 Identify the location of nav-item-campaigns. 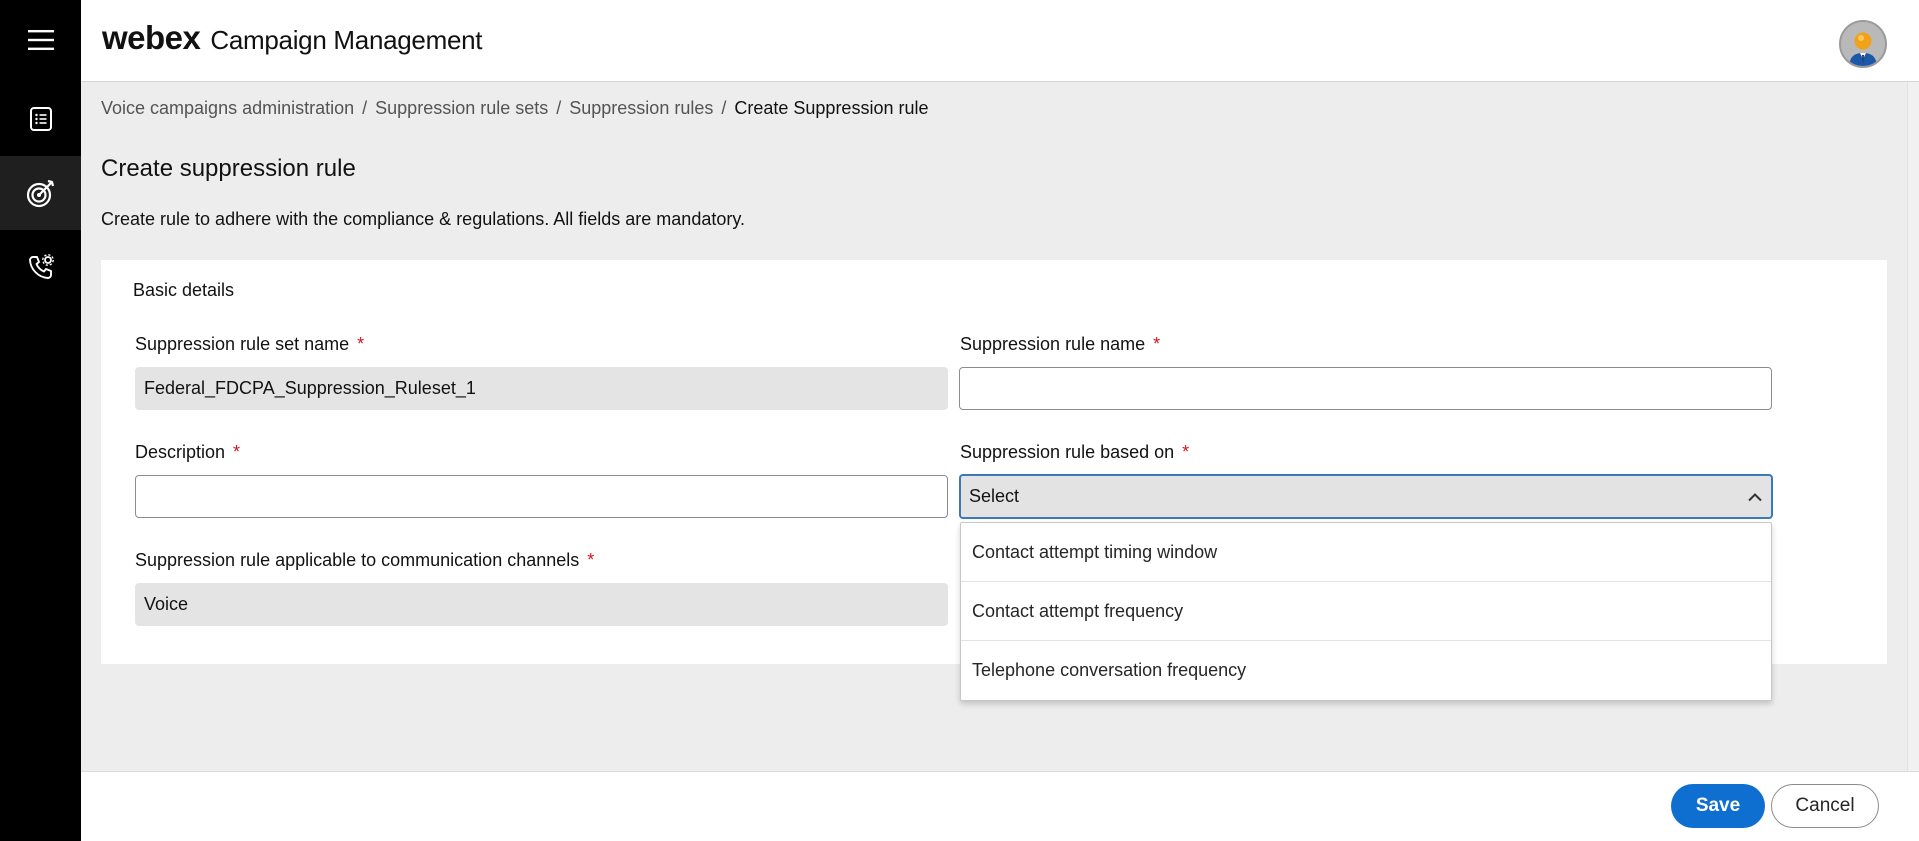
(40, 193).